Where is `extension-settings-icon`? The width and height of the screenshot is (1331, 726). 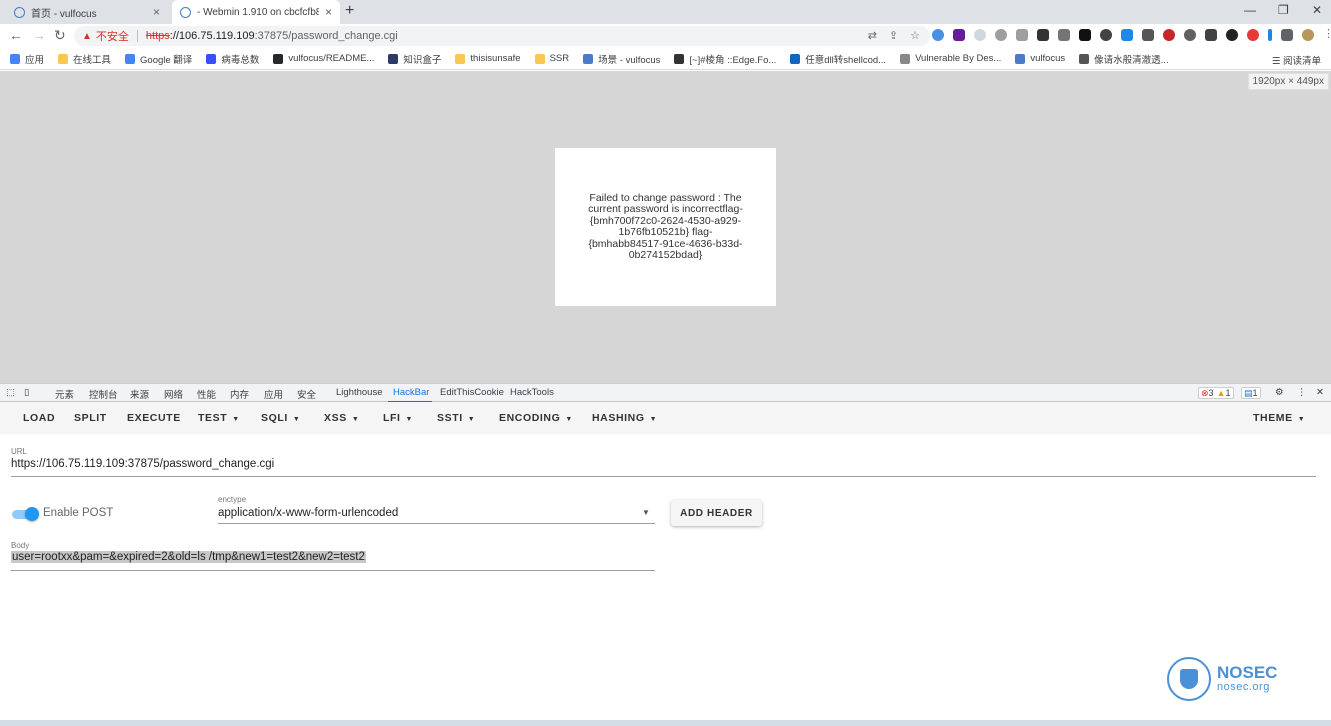
extension-settings-icon is located at coordinates (1148, 35).